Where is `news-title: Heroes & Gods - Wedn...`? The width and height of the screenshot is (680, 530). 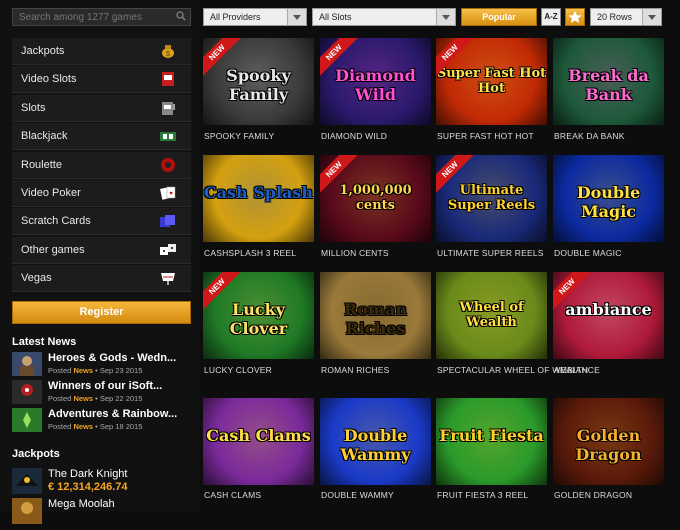
news-title: Heroes & Gods - Wedn... is located at coordinates (118, 358).